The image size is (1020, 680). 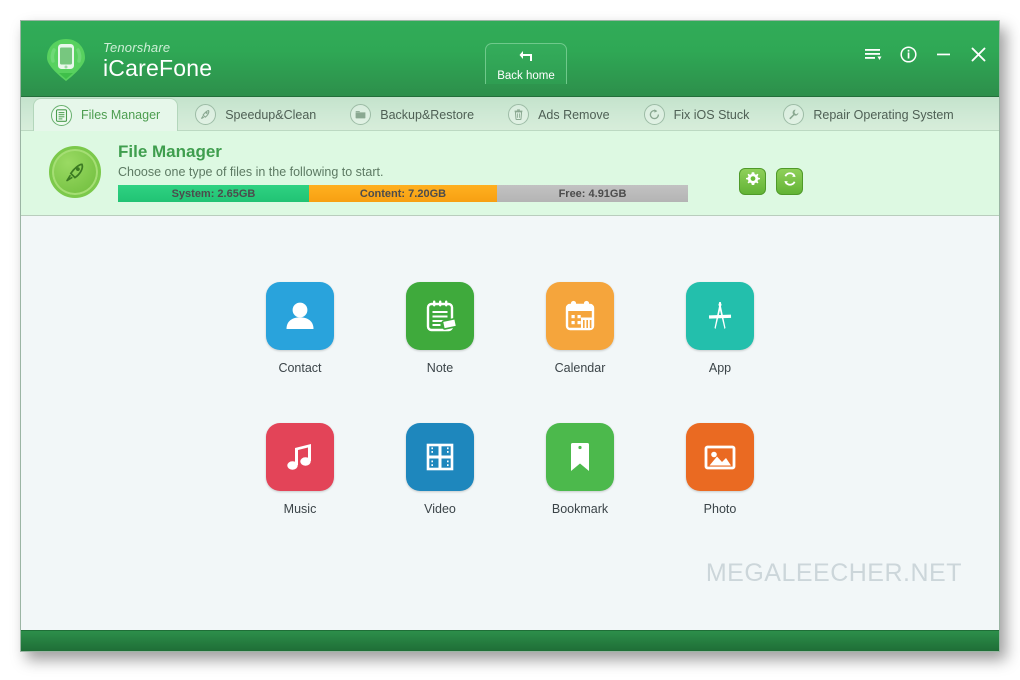 What do you see at coordinates (121, 115) in the screenshot?
I see `tab-label: Files Manager` at bounding box center [121, 115].